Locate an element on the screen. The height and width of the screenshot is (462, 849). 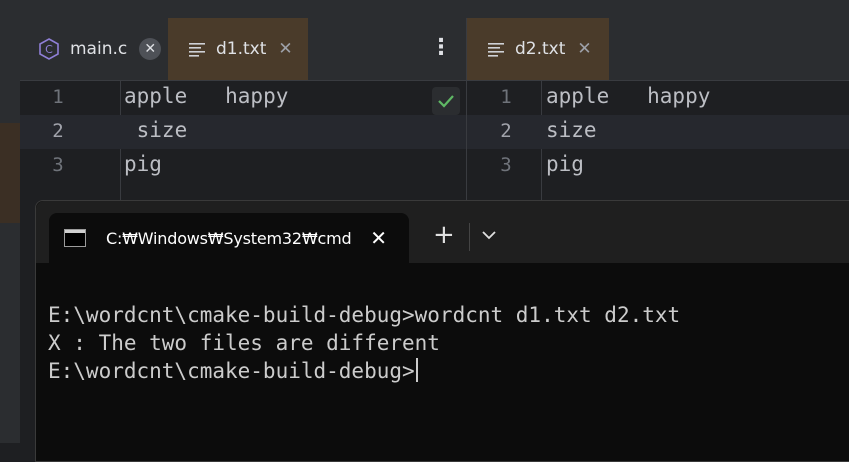
tab-label: main.c is located at coordinates (99, 49).